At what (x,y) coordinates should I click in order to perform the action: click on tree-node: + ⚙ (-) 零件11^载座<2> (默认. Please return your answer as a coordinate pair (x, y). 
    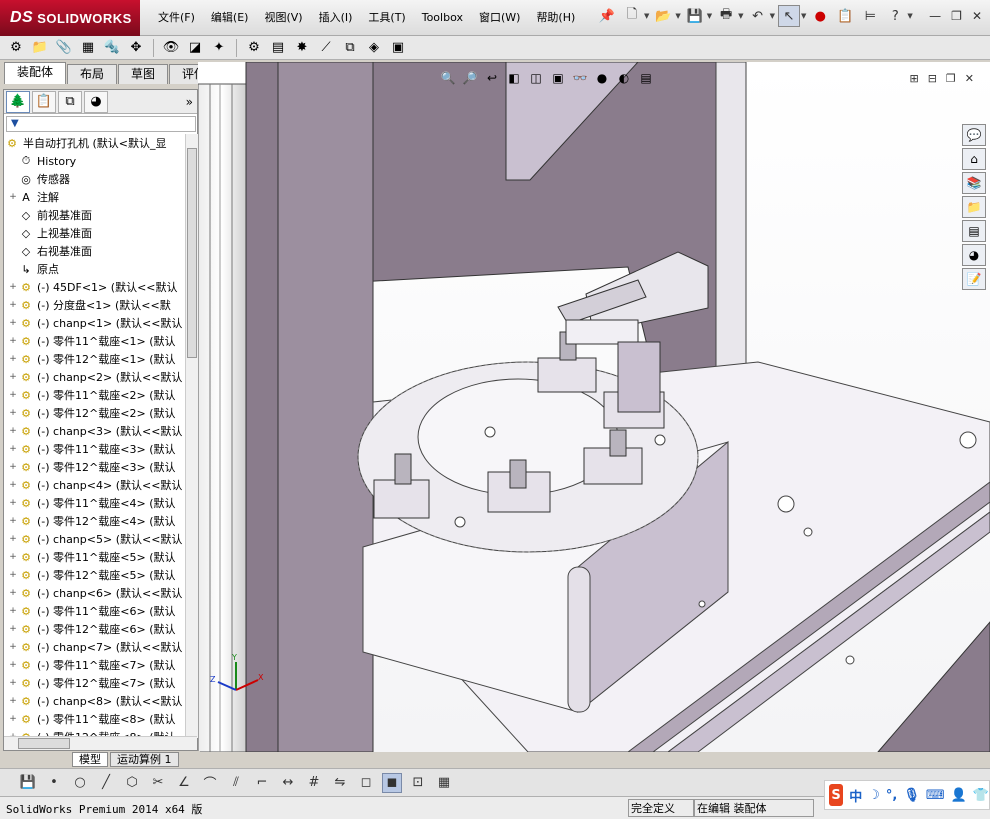
    Looking at the image, I should click on (94, 395).